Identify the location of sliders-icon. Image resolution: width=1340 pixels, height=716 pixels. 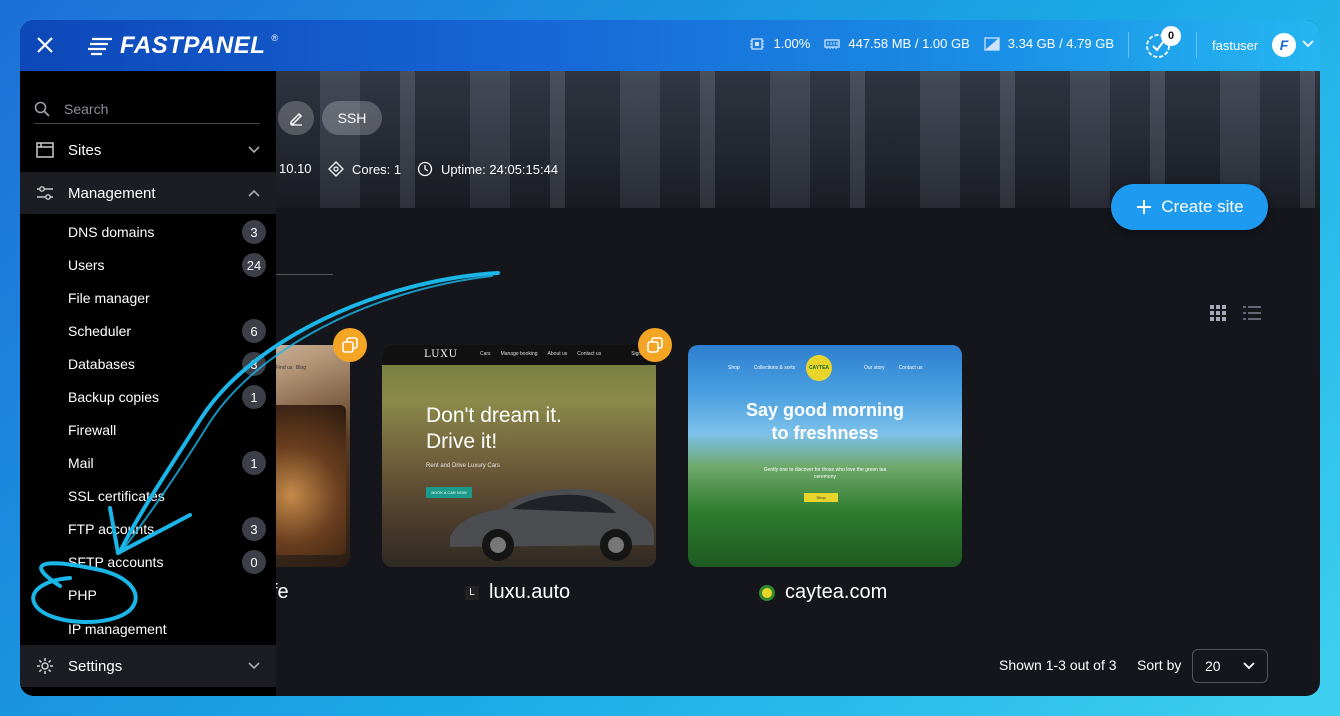
(45, 193).